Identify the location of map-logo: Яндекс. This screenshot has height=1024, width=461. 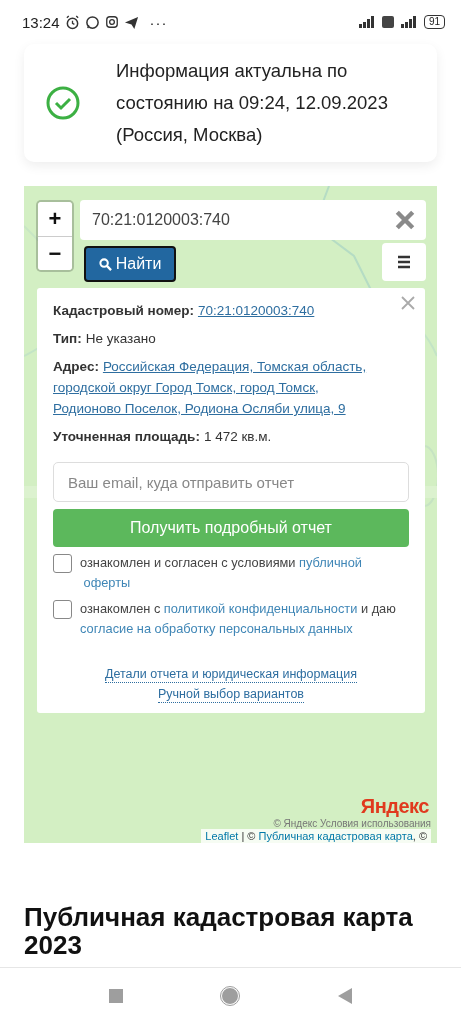
(394, 806).